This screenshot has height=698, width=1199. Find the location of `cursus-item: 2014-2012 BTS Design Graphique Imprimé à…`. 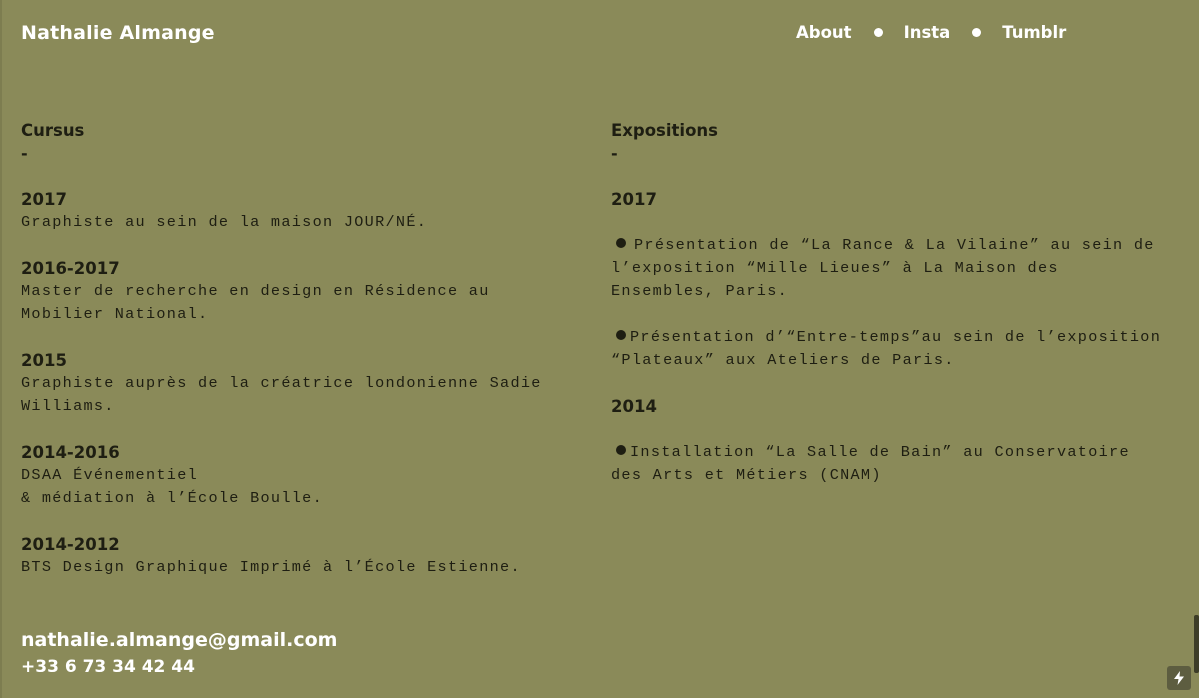

cursus-item: 2014-2012 BTS Design Graphique Imprimé à… is located at coordinates (301, 556).